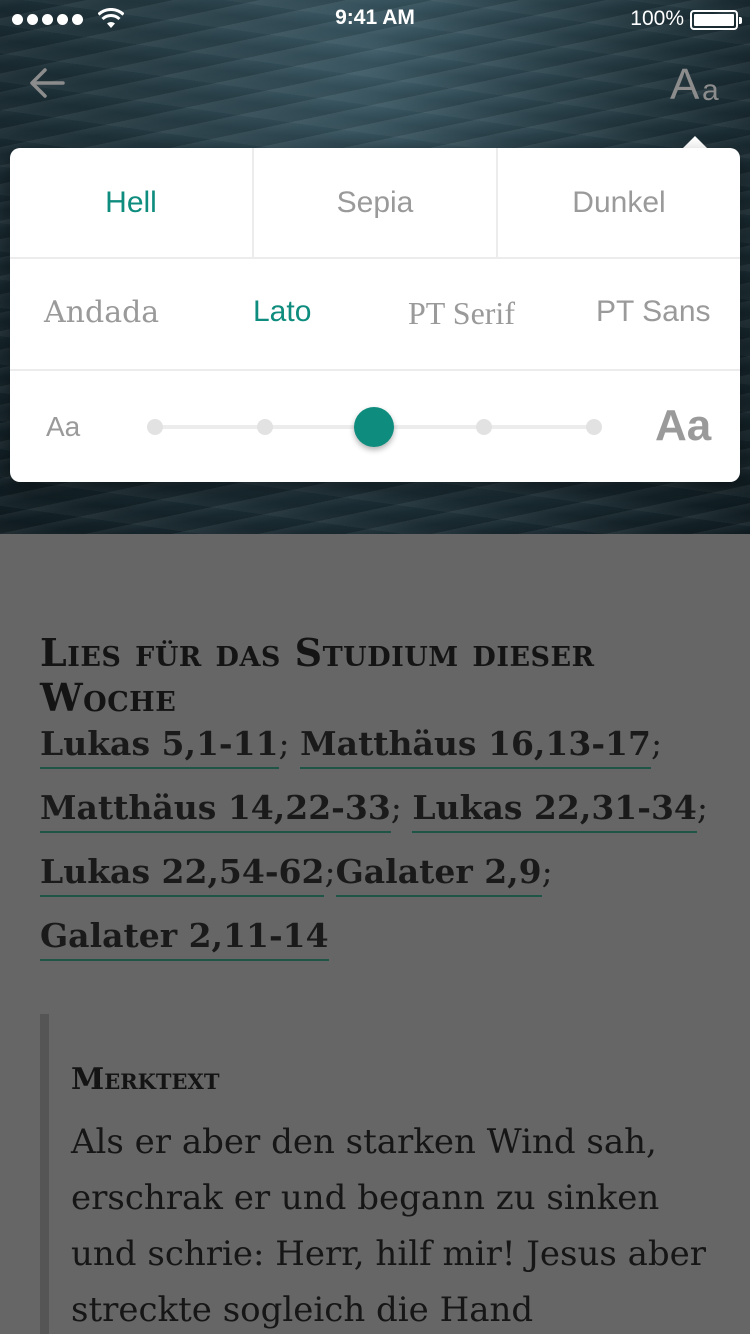 This screenshot has height=1334, width=750. I want to click on popover-arrow, so click(695, 142).